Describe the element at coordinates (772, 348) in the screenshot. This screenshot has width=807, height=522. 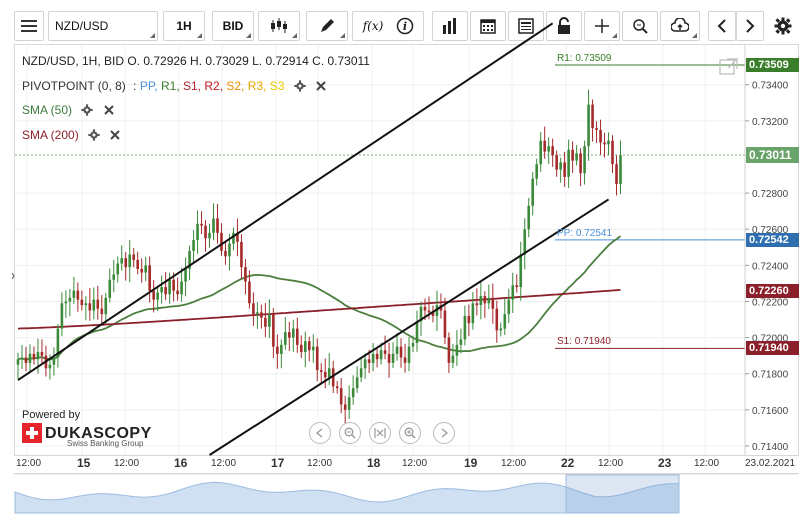
I see `s1-price-tag: 0.71940` at that location.